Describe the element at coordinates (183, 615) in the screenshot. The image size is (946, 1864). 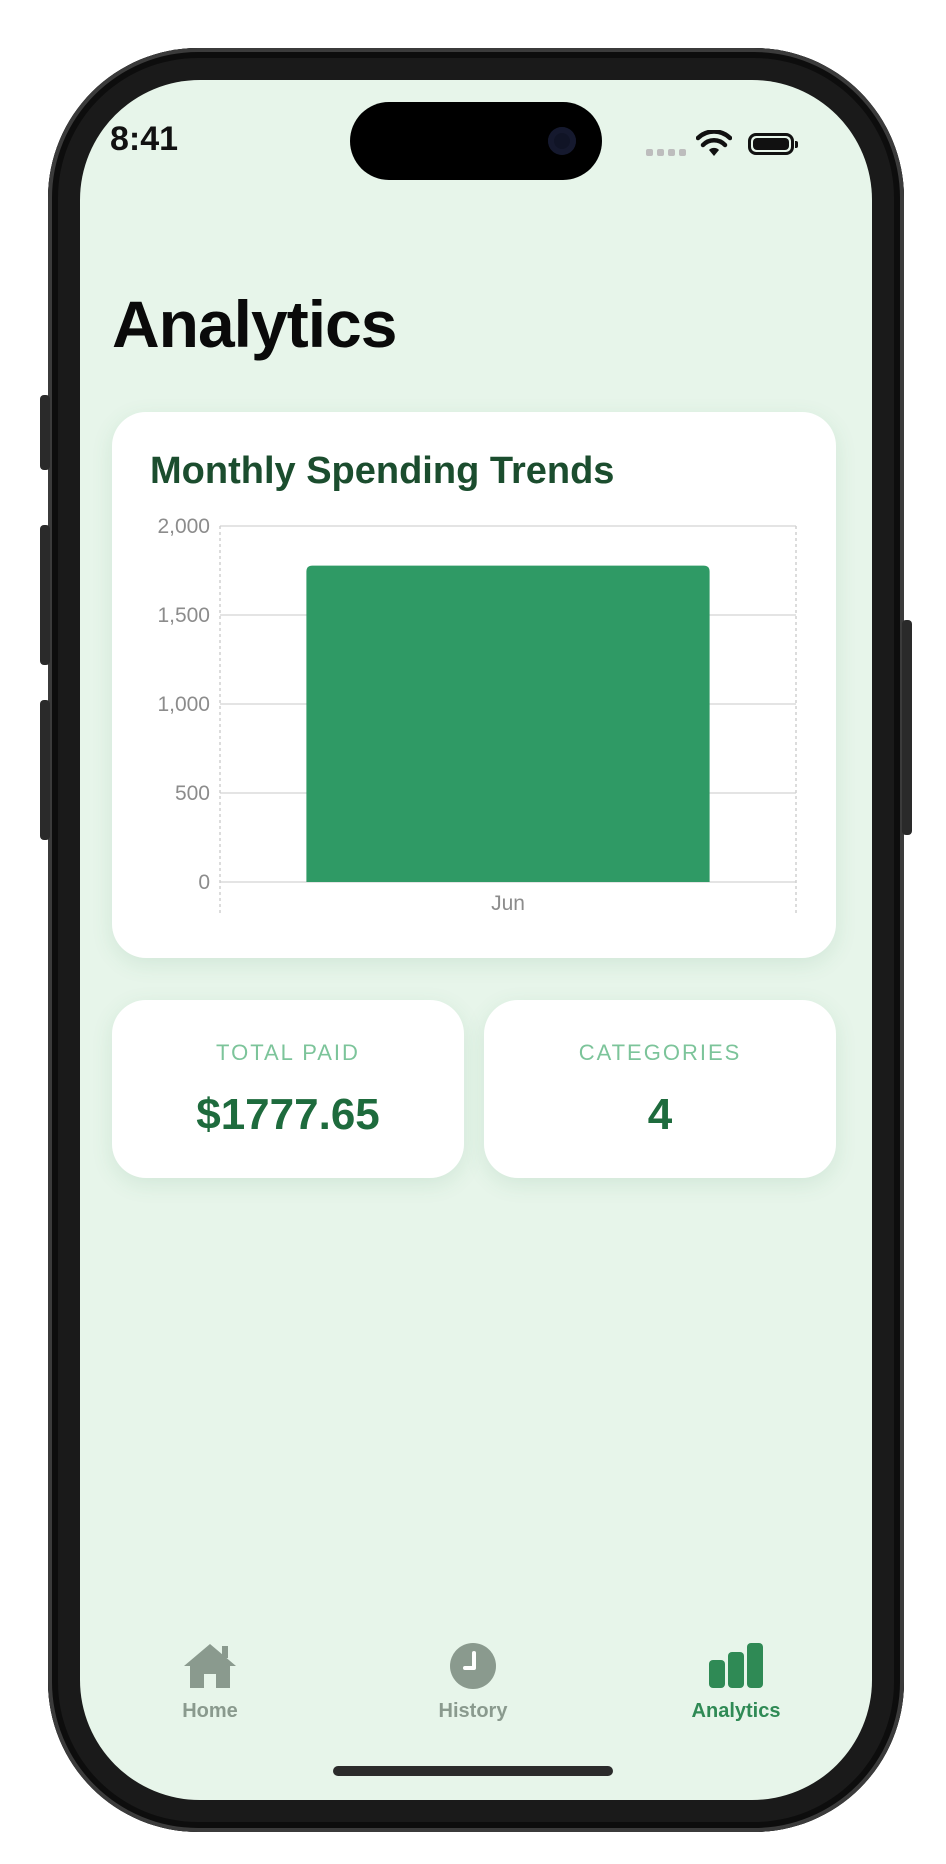
I see `y-tick-label: 1,500` at that location.